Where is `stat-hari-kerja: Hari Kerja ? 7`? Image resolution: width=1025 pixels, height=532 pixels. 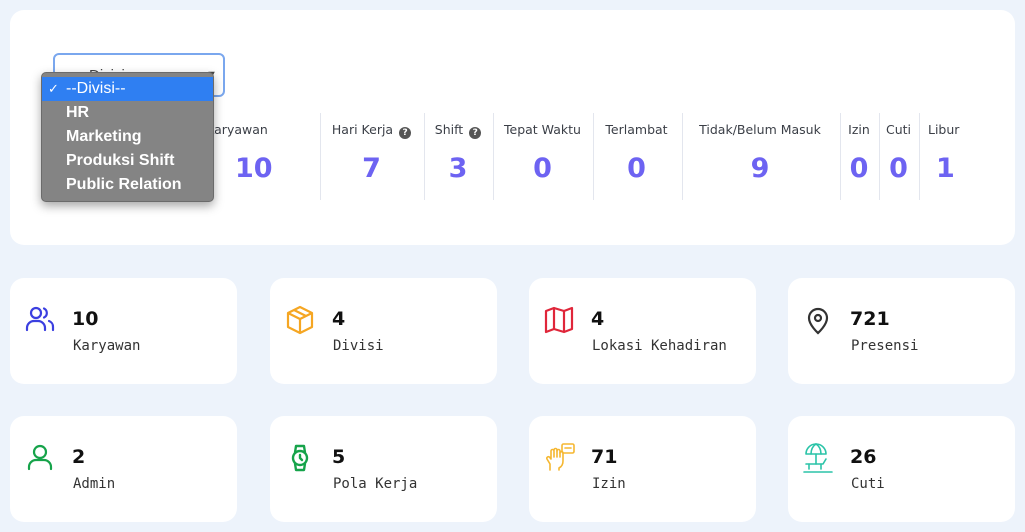 stat-hari-kerja: Hari Kerja ? 7 is located at coordinates (371, 156).